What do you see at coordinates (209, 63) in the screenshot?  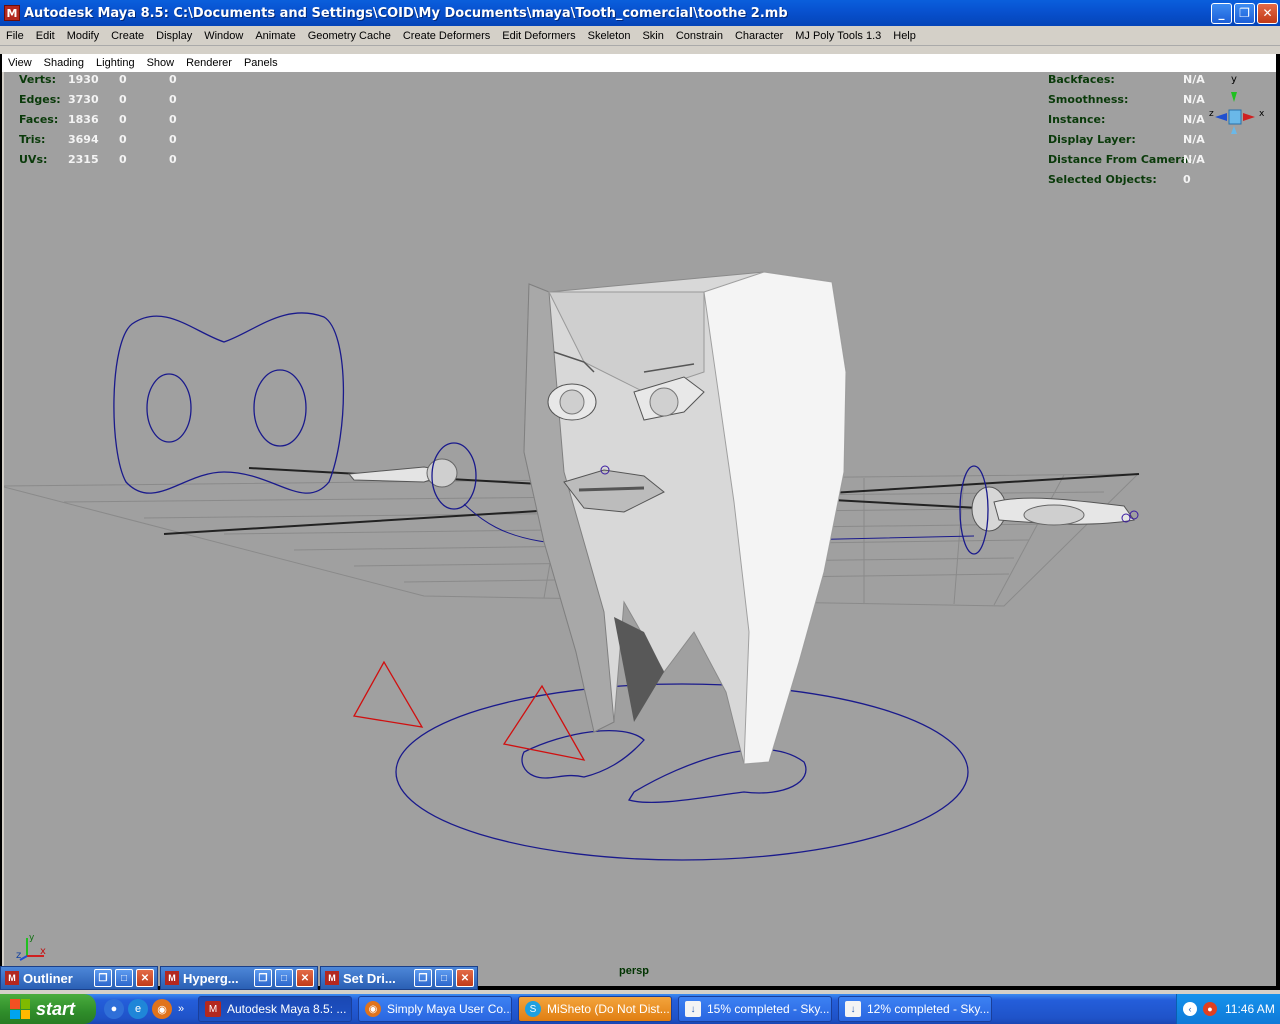 I see `panel-menu-renderer: Renderer` at bounding box center [209, 63].